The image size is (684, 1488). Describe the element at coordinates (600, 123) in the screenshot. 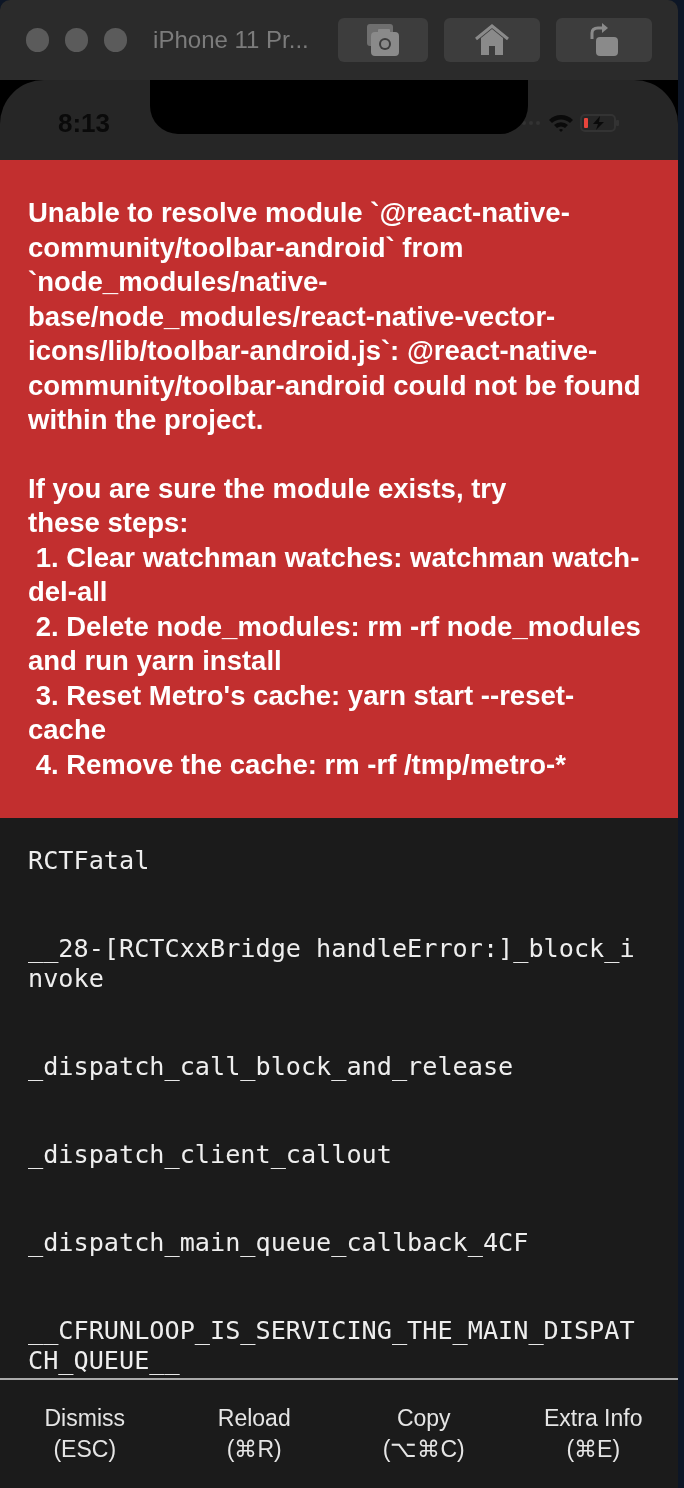

I see `battery-icon` at that location.